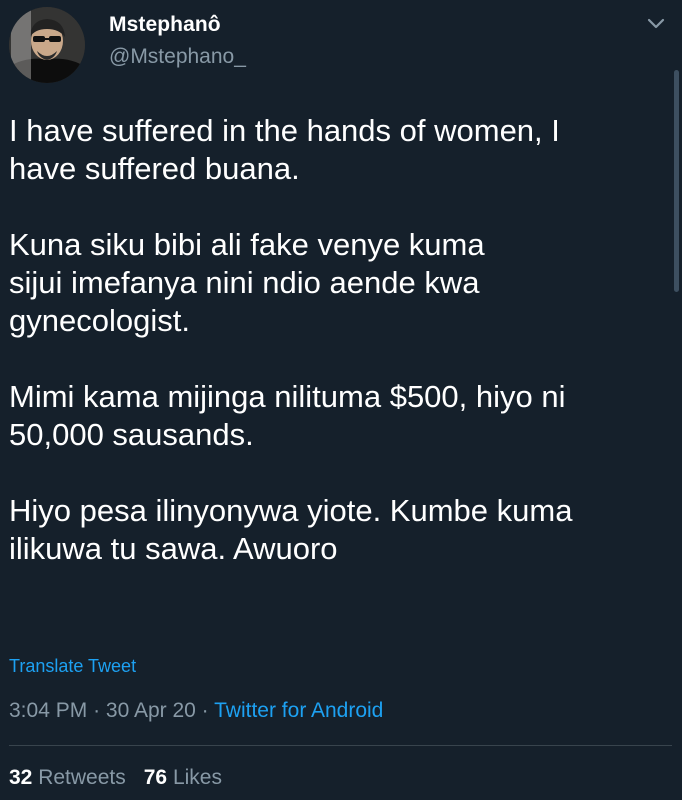 This screenshot has height=800, width=682. I want to click on tweet-stats: 32 Retweets 76 Likes, so click(115, 778).